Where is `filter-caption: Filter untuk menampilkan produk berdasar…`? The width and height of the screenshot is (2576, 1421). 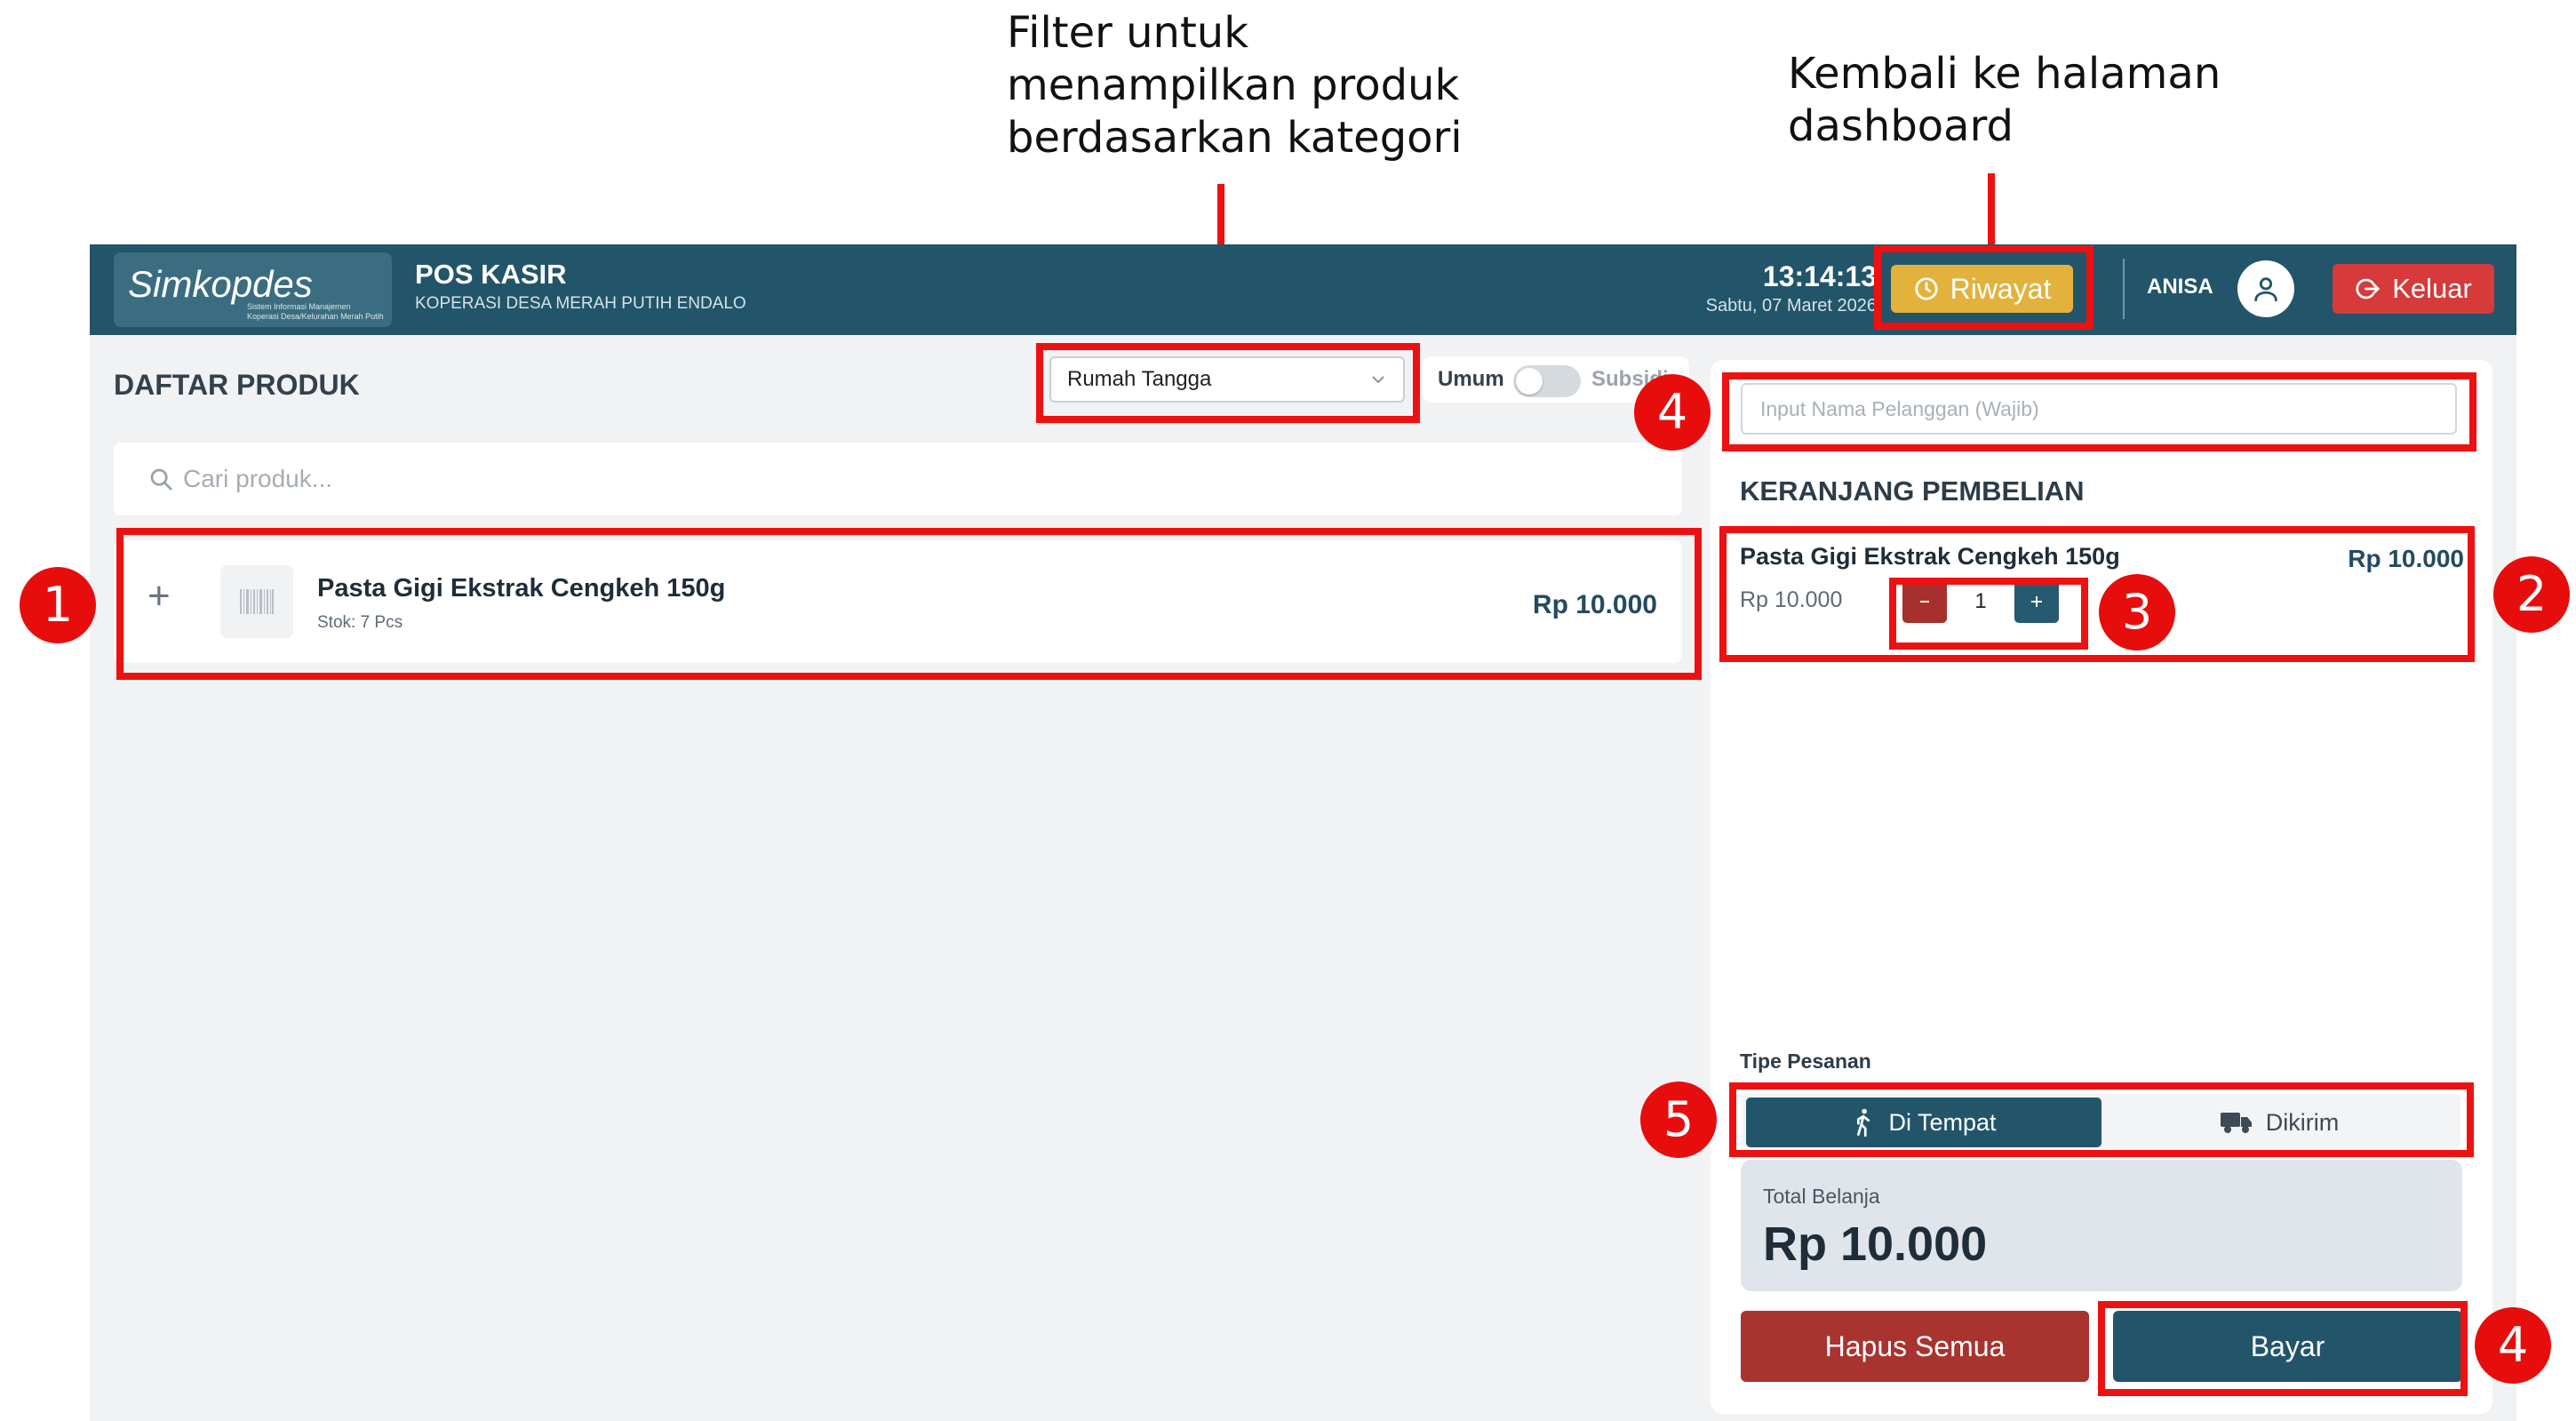 filter-caption: Filter untuk menampilkan produk berdasar… is located at coordinates (1235, 86).